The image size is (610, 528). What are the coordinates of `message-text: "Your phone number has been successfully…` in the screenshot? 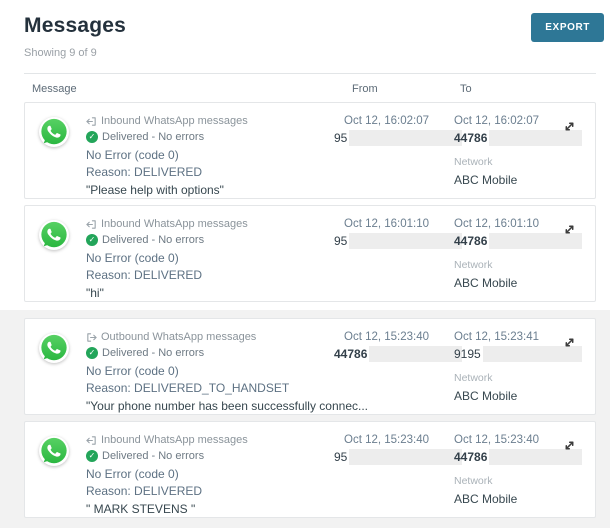 It's located at (227, 406).